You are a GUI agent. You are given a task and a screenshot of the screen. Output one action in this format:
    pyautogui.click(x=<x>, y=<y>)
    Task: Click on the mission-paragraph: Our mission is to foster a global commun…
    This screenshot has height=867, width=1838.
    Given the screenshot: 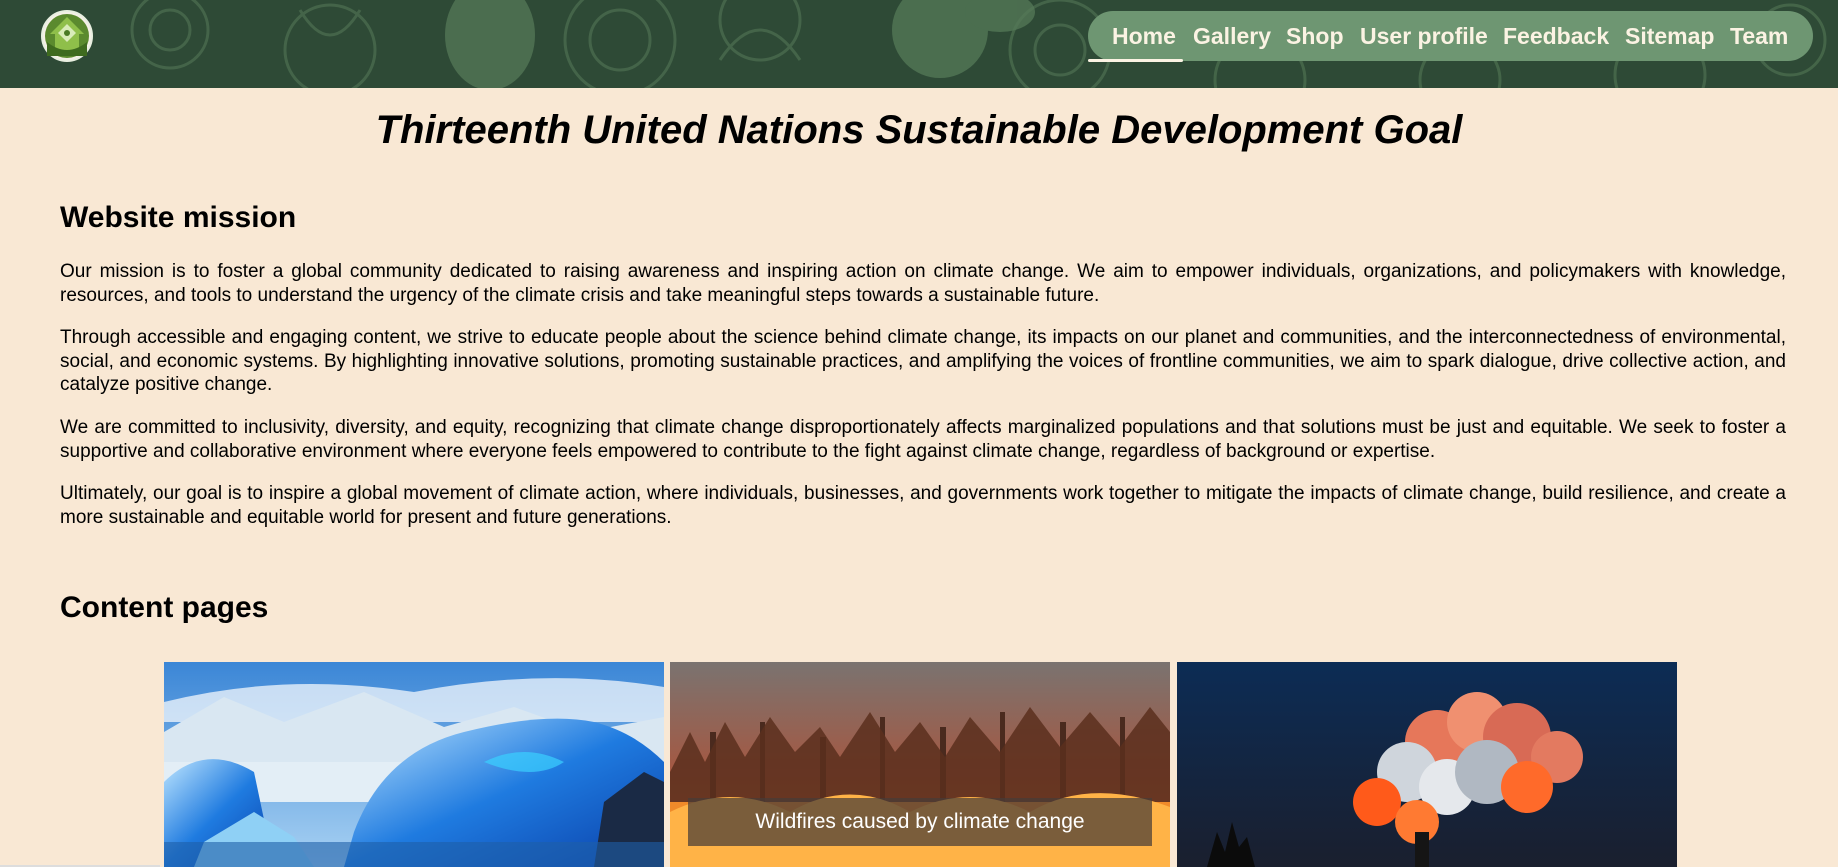 What is the action you would take?
    pyautogui.click(x=923, y=283)
    